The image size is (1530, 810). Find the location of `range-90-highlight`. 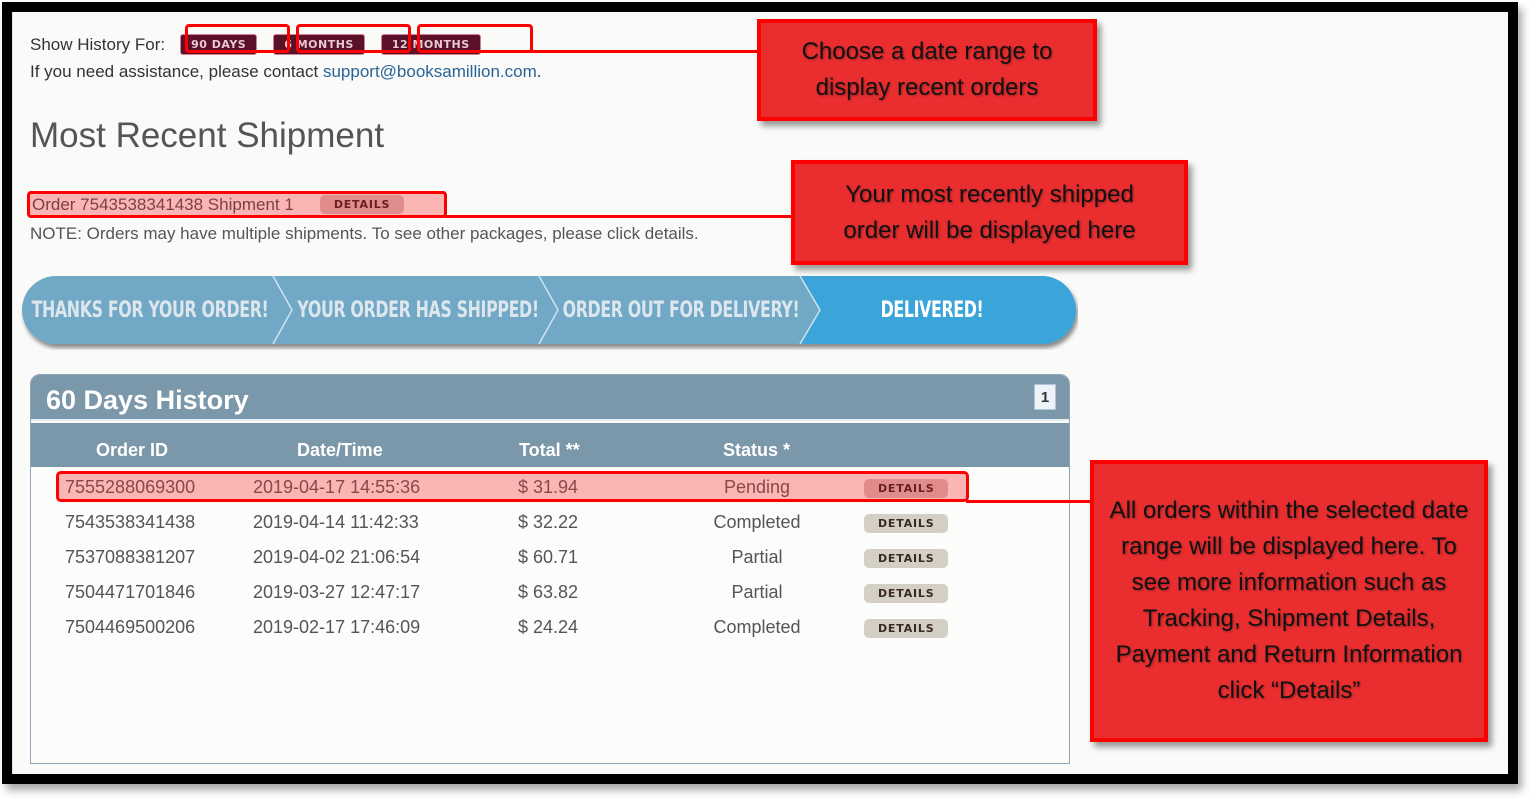

range-90-highlight is located at coordinates (237, 38).